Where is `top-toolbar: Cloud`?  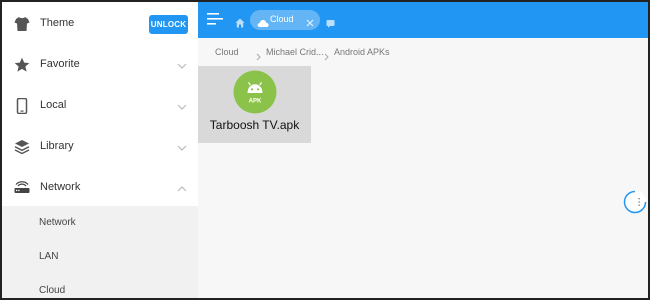
top-toolbar: Cloud is located at coordinates (423, 20).